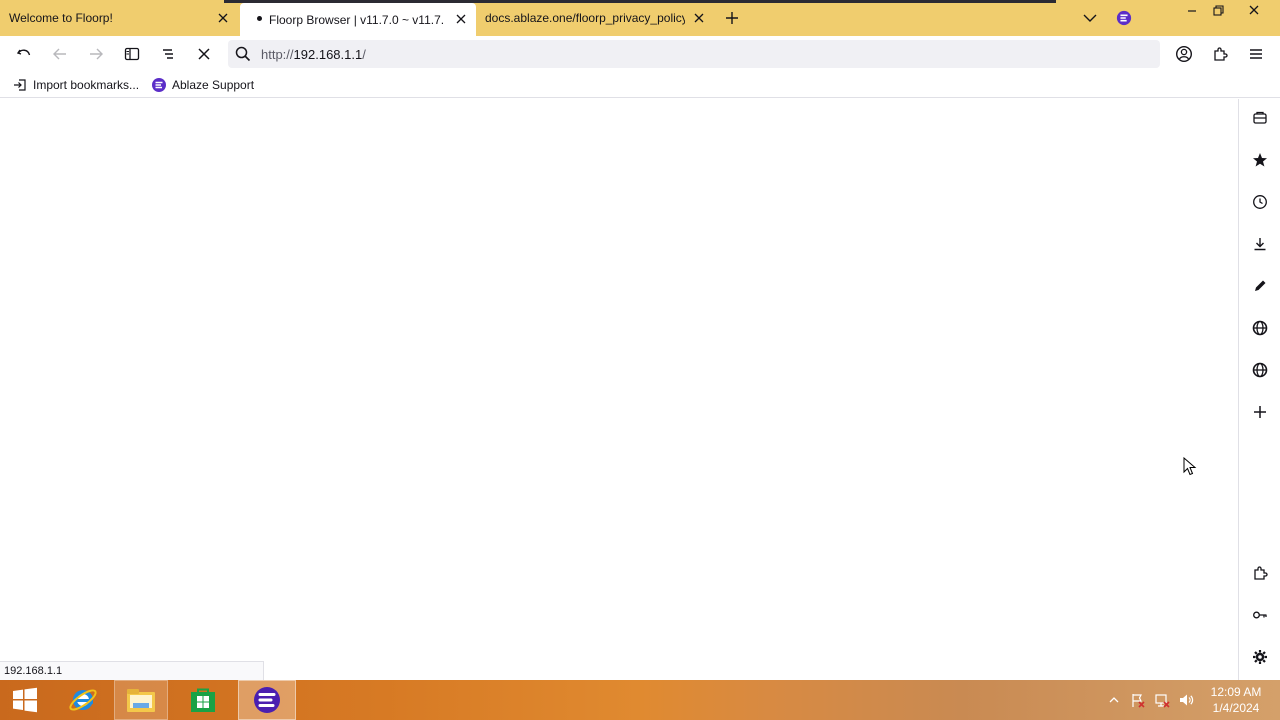  I want to click on navigation-toolbar: http://192.168.1.1/, so click(640, 54).